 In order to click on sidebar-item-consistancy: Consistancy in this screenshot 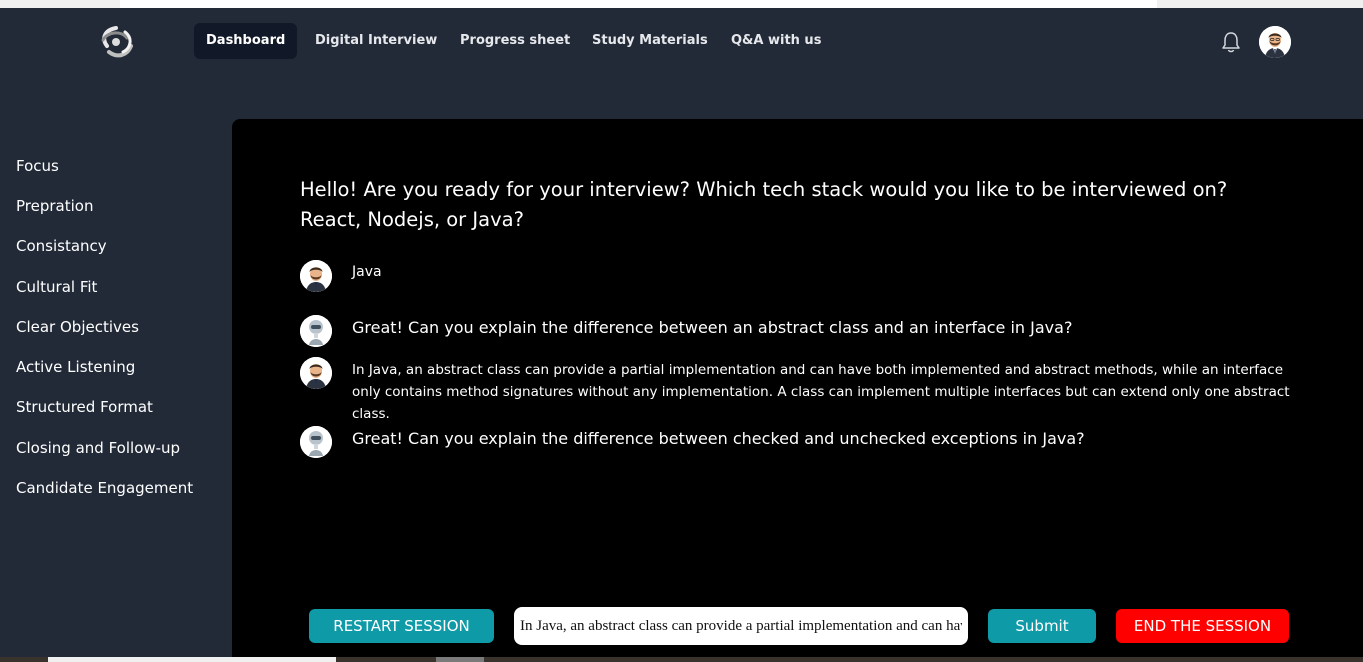, I will do `click(61, 246)`.